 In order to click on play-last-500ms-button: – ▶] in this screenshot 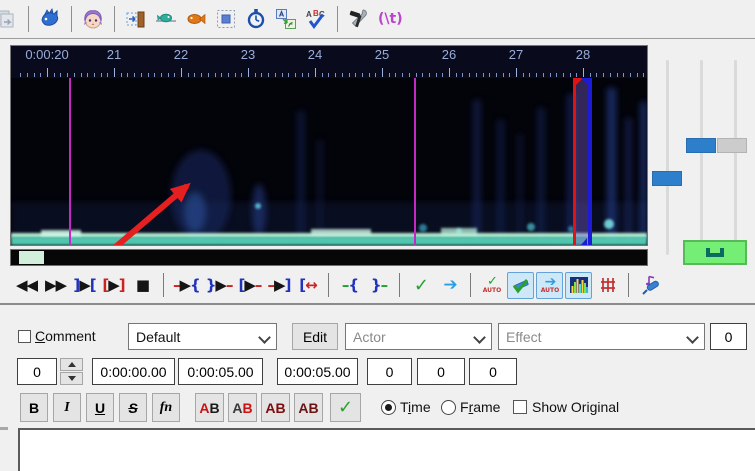, I will do `click(278, 285)`.